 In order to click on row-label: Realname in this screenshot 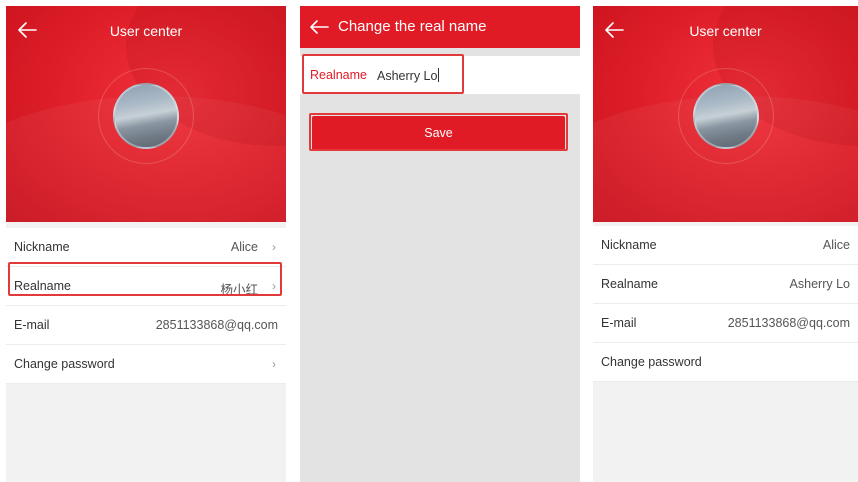, I will do `click(629, 284)`.